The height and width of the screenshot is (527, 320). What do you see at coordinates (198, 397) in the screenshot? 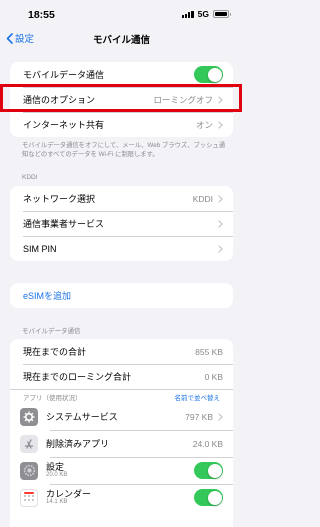
I see `sort-by-name-button: 名前で並べ替え` at bounding box center [198, 397].